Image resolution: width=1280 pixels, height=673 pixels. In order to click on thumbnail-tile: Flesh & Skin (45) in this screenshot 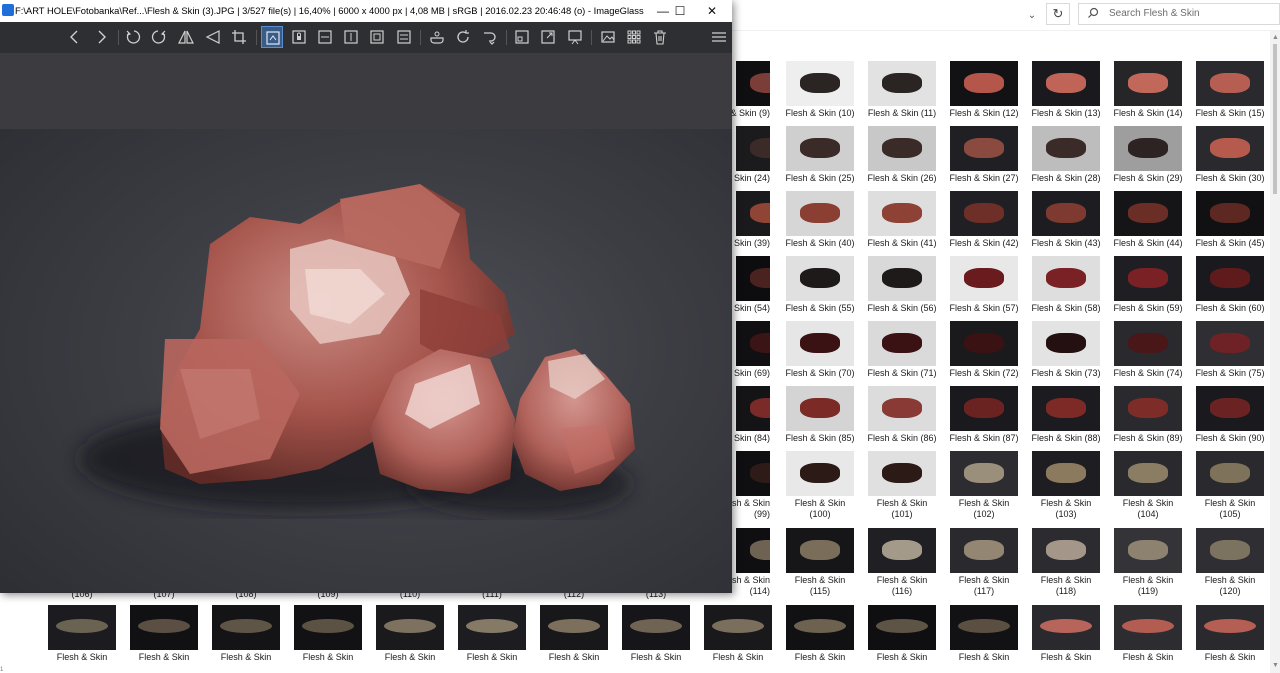, I will do `click(1230, 226)`.